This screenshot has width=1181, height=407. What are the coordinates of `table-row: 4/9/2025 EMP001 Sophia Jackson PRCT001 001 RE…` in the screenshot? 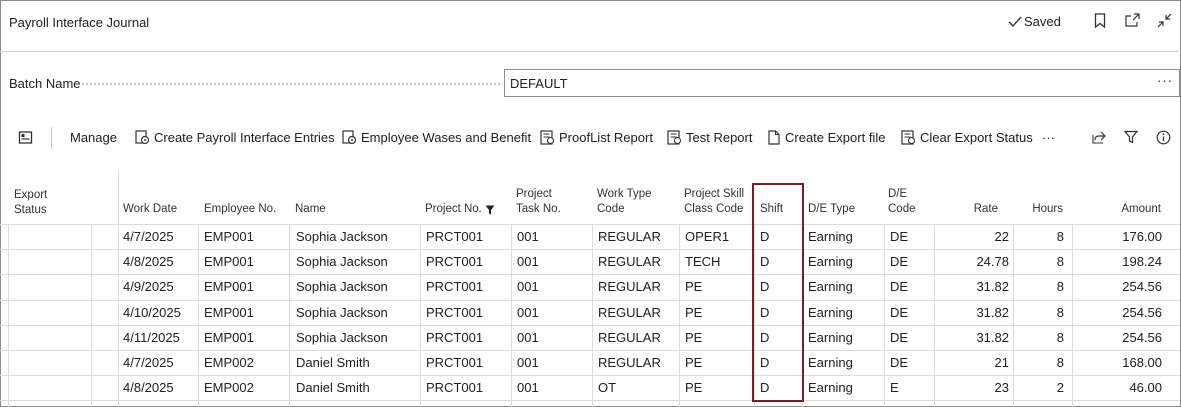 It's located at (590, 286).